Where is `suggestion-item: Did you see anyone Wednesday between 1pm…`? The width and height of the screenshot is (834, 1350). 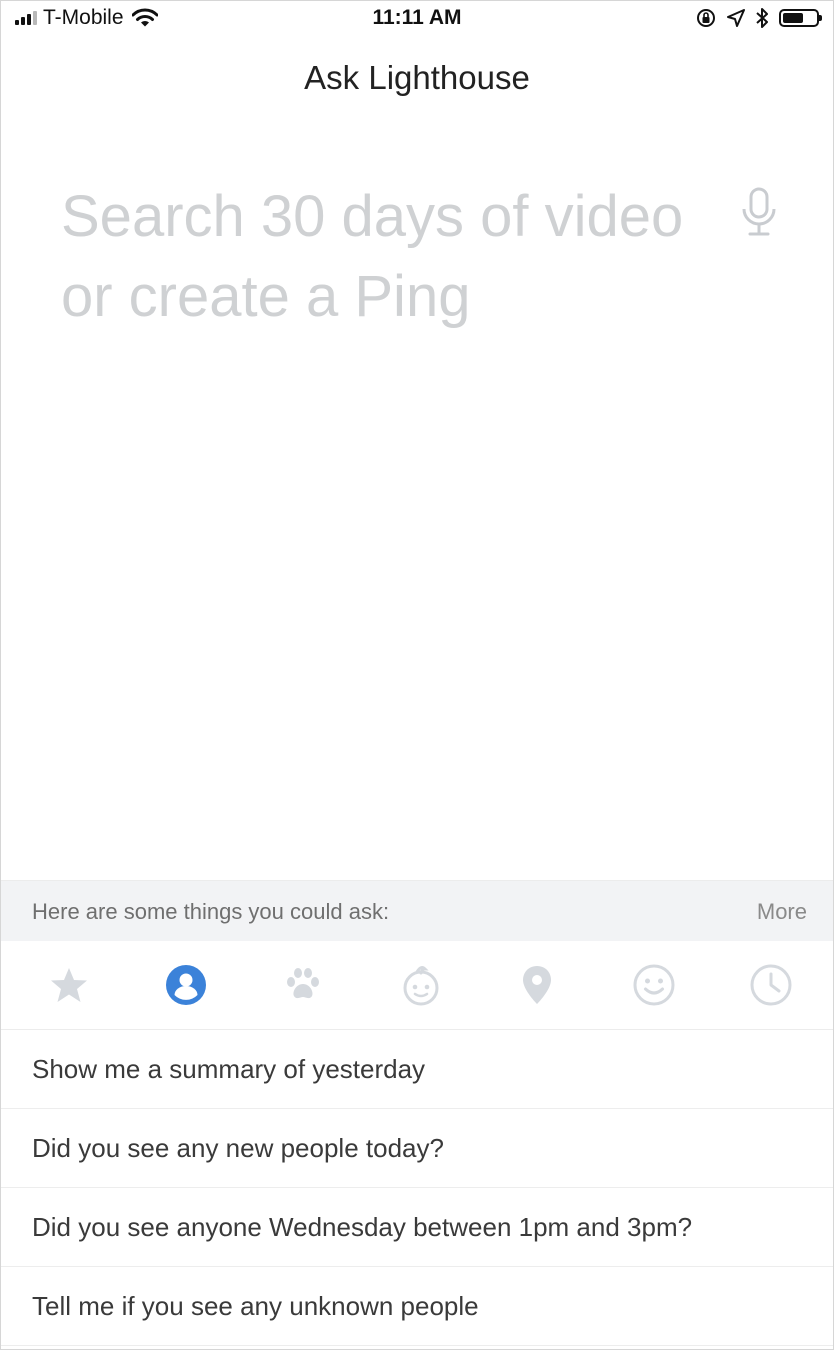
suggestion-item: Did you see anyone Wednesday between 1pm… is located at coordinates (417, 1227).